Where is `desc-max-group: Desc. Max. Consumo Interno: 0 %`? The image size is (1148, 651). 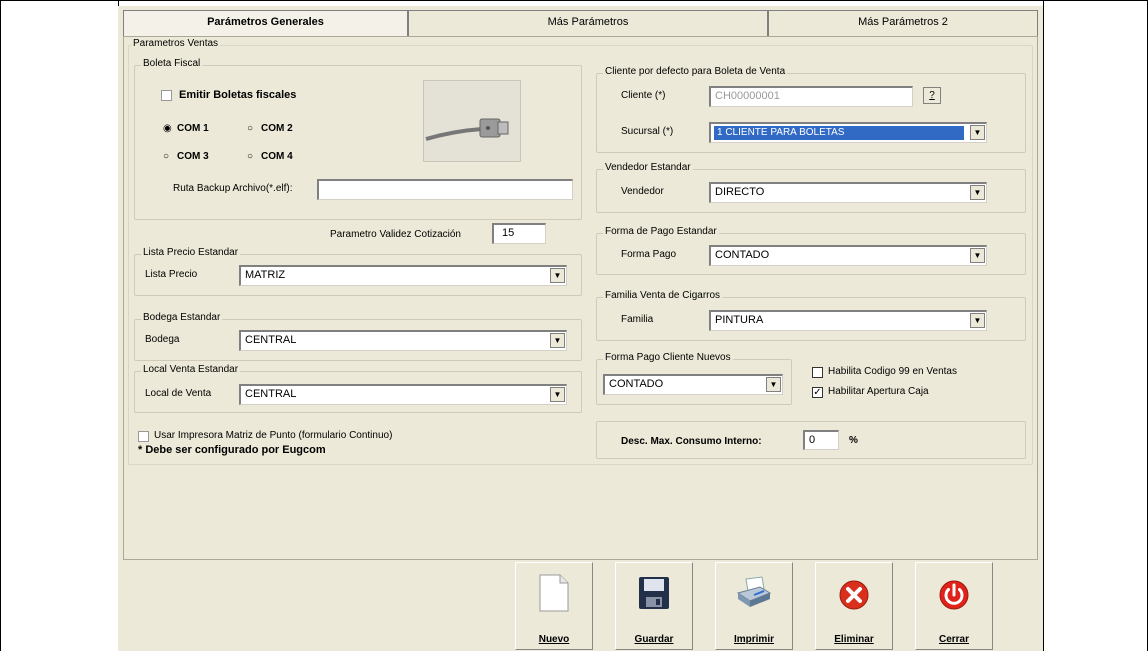
desc-max-group: Desc. Max. Consumo Interno: 0 % is located at coordinates (811, 440).